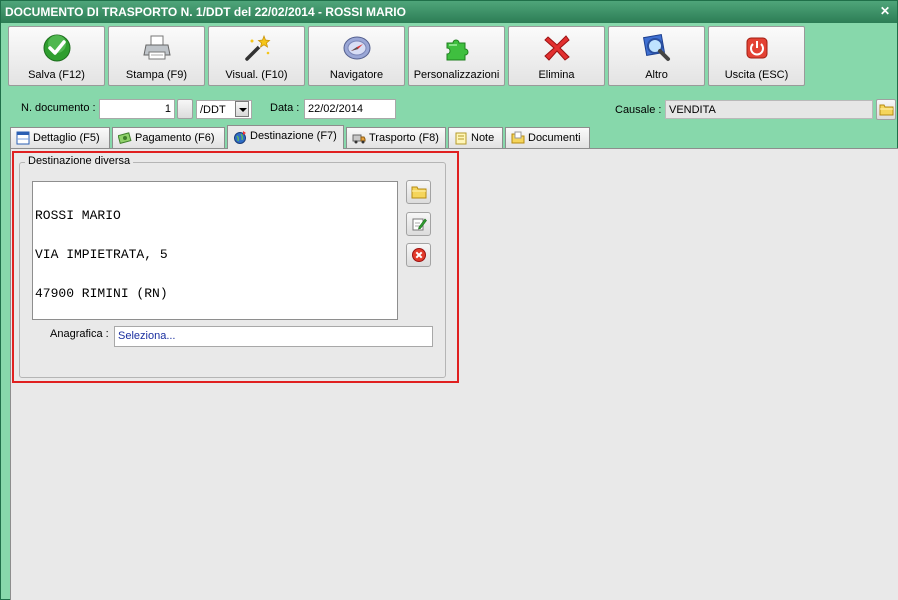  What do you see at coordinates (656, 47) in the screenshot?
I see `magnifier-icon` at bounding box center [656, 47].